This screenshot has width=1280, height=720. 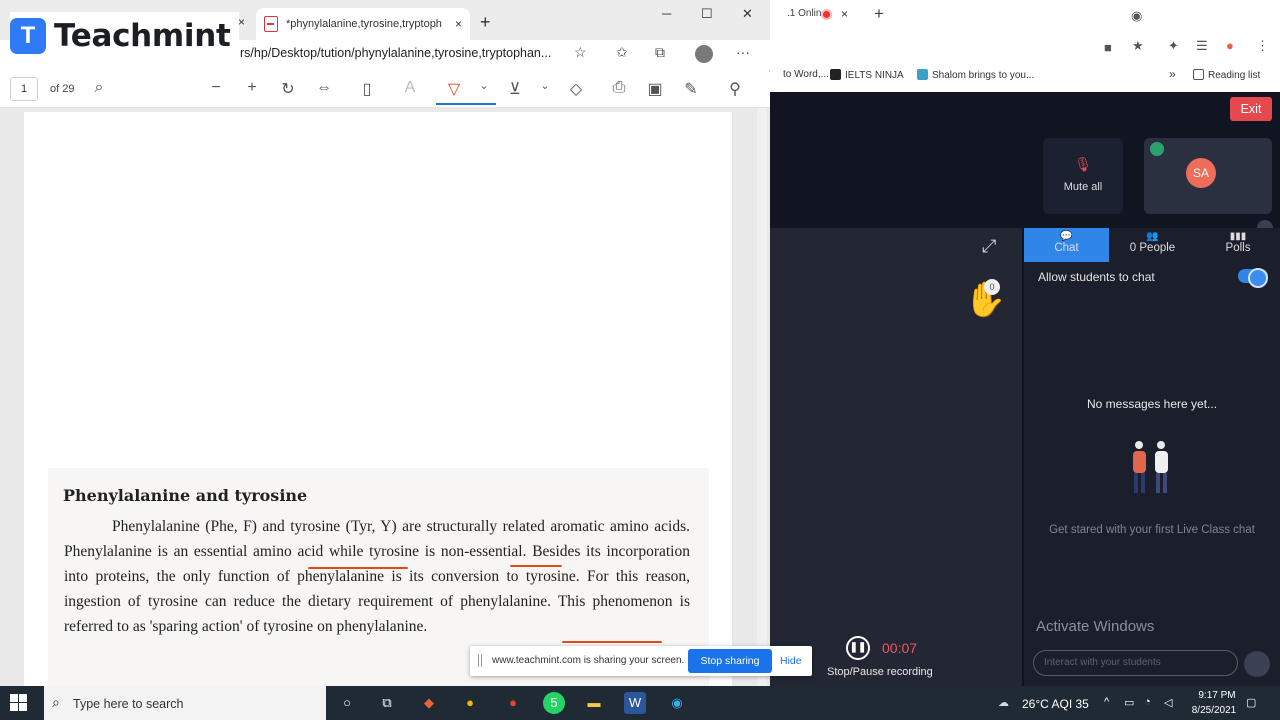 What do you see at coordinates (1096, 277) in the screenshot?
I see `allow-chat-label: Allow students to chat` at bounding box center [1096, 277].